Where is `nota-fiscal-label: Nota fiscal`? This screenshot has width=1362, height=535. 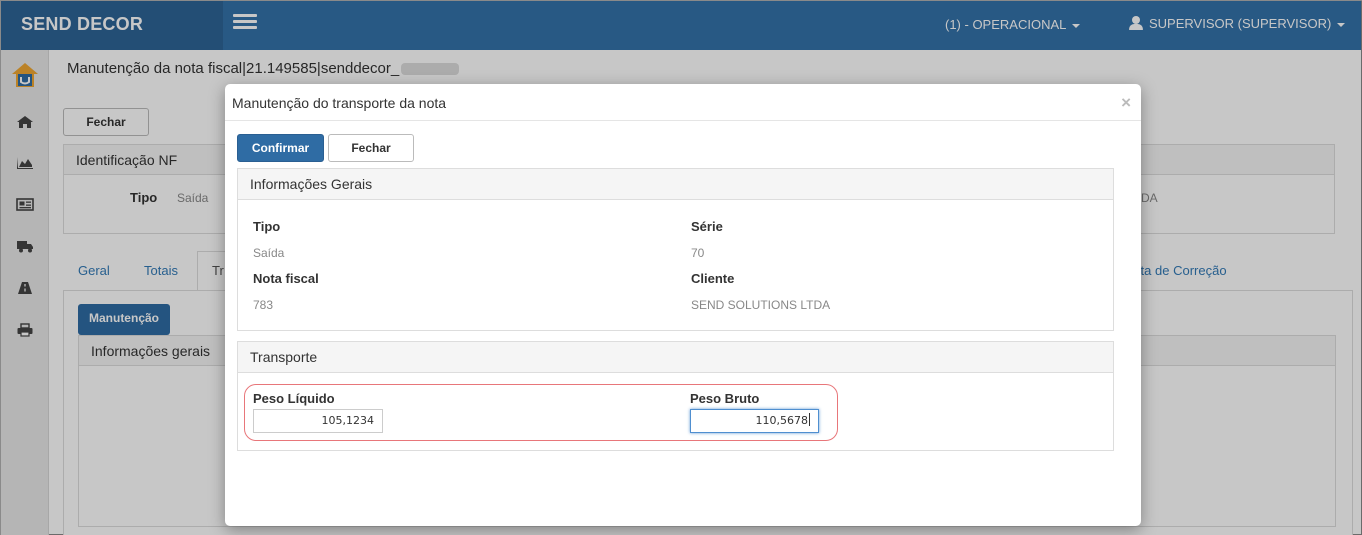
nota-fiscal-label: Nota fiscal is located at coordinates (286, 278).